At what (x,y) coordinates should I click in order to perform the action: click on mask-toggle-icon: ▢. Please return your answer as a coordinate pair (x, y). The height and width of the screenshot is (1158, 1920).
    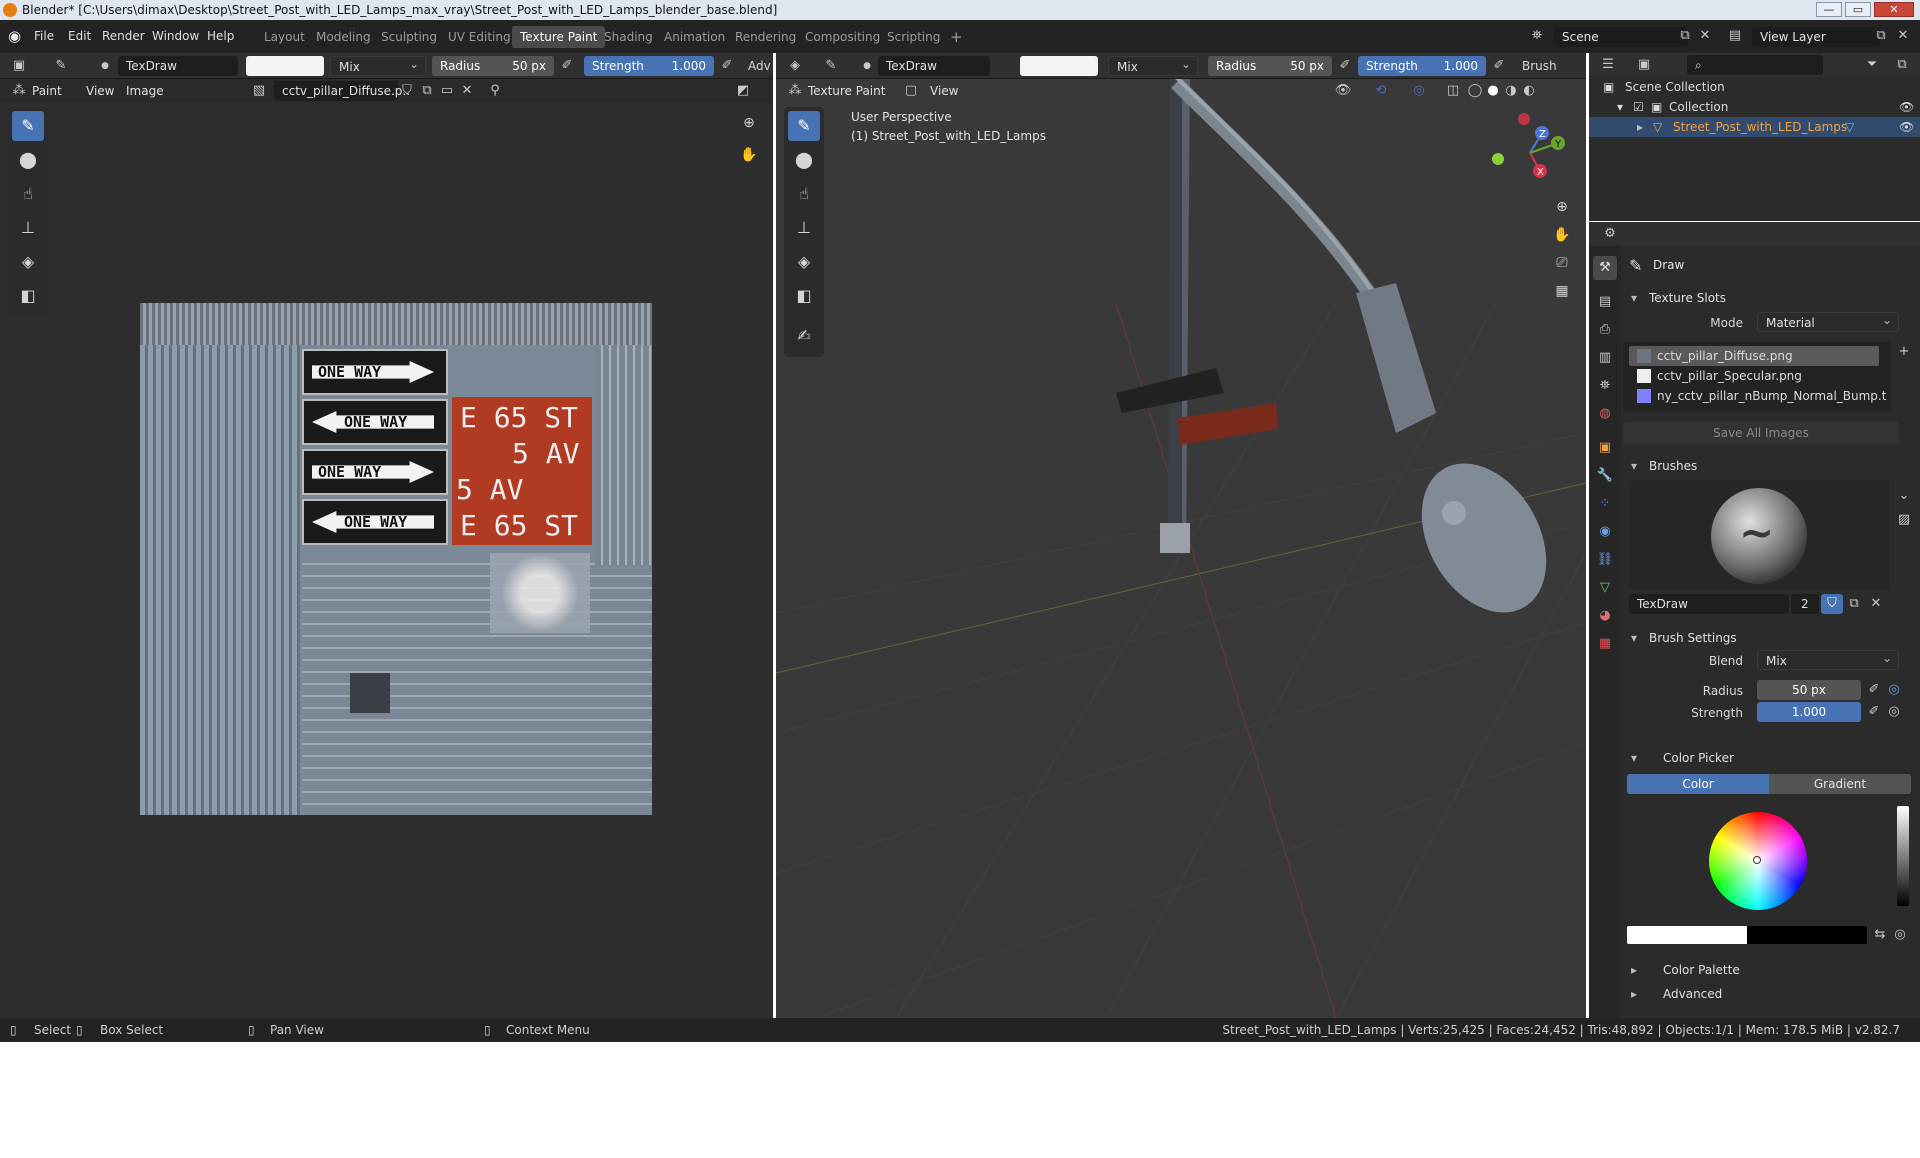
    Looking at the image, I should click on (911, 91).